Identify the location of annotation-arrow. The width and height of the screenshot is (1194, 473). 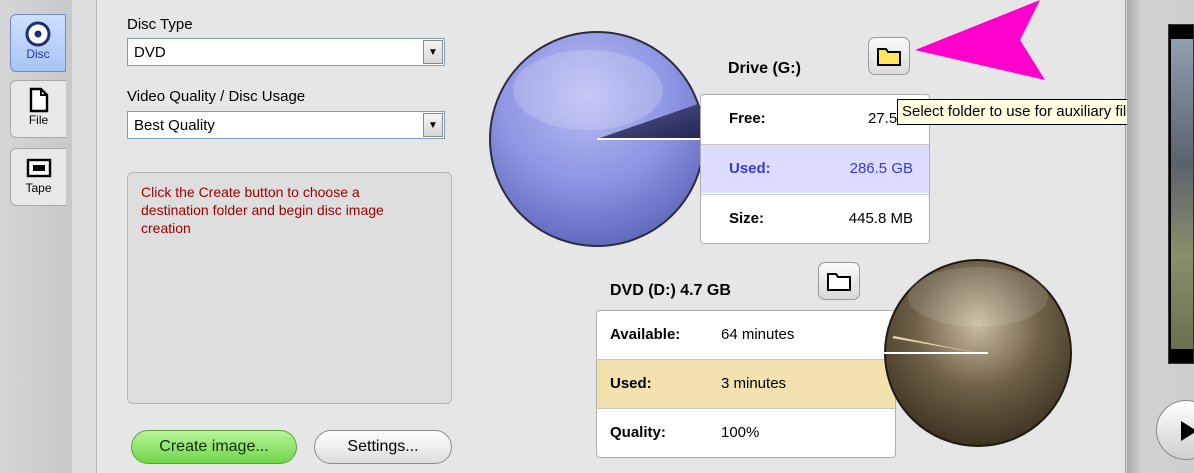
(980, 40).